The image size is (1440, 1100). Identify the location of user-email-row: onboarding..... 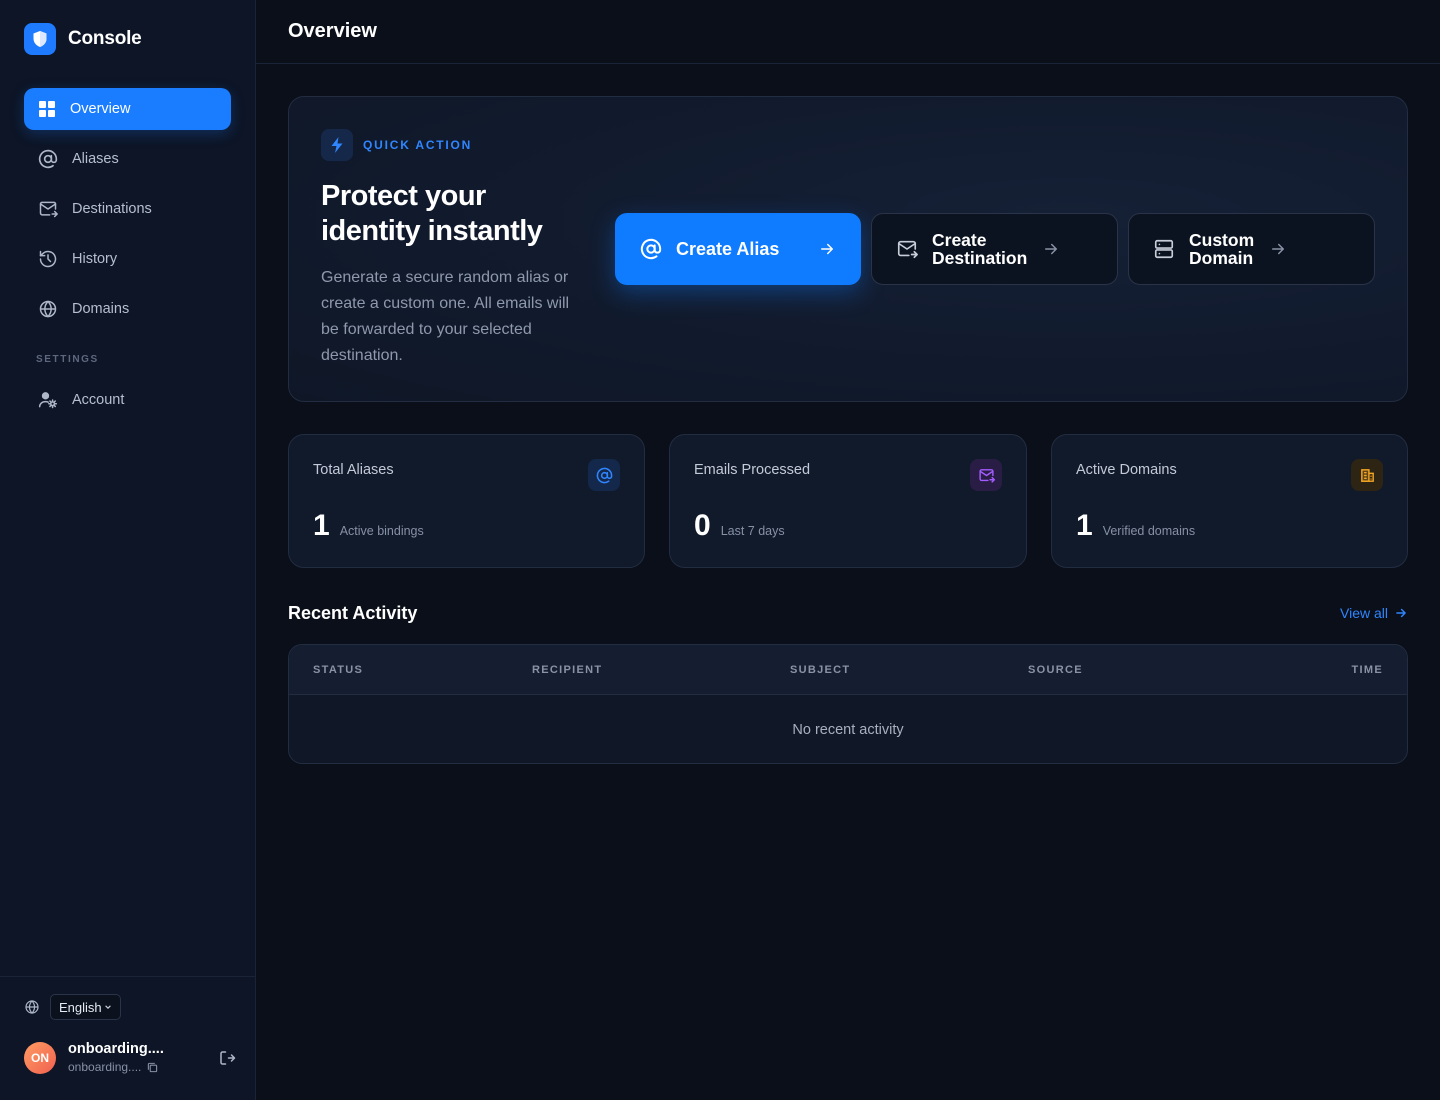
(139, 1067).